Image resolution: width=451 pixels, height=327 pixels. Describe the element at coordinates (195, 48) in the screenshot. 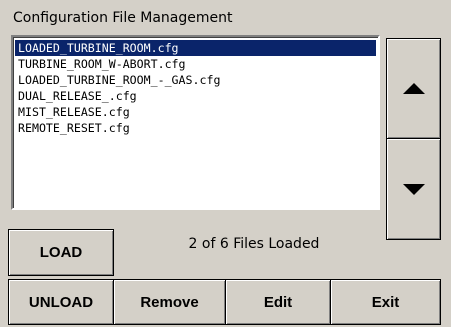

I see `list-item: LOADED_TURBINE_ROOM.cfg` at that location.